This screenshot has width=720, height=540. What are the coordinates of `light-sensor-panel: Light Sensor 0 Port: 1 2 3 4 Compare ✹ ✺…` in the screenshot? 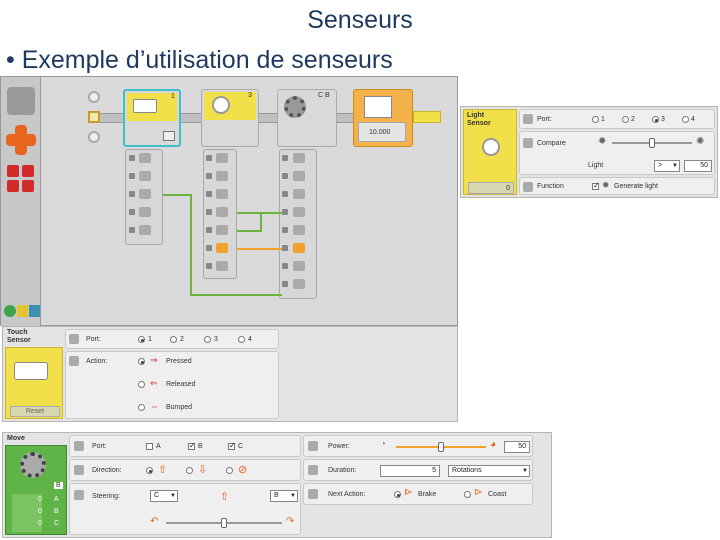 It's located at (589, 152).